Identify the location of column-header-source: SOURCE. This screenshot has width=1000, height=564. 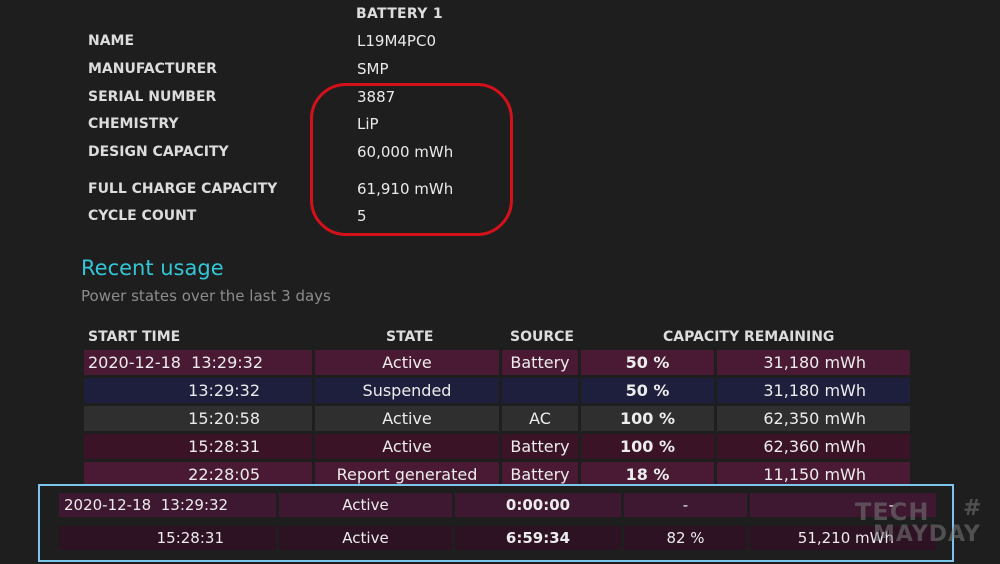
(542, 337).